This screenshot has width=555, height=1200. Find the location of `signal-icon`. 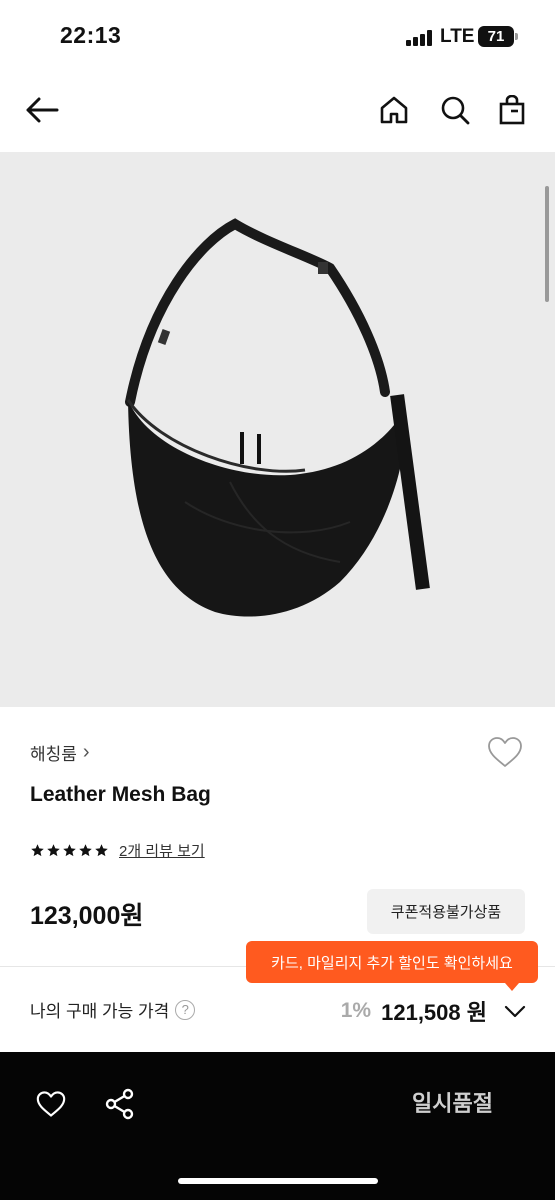

signal-icon is located at coordinates (419, 38).